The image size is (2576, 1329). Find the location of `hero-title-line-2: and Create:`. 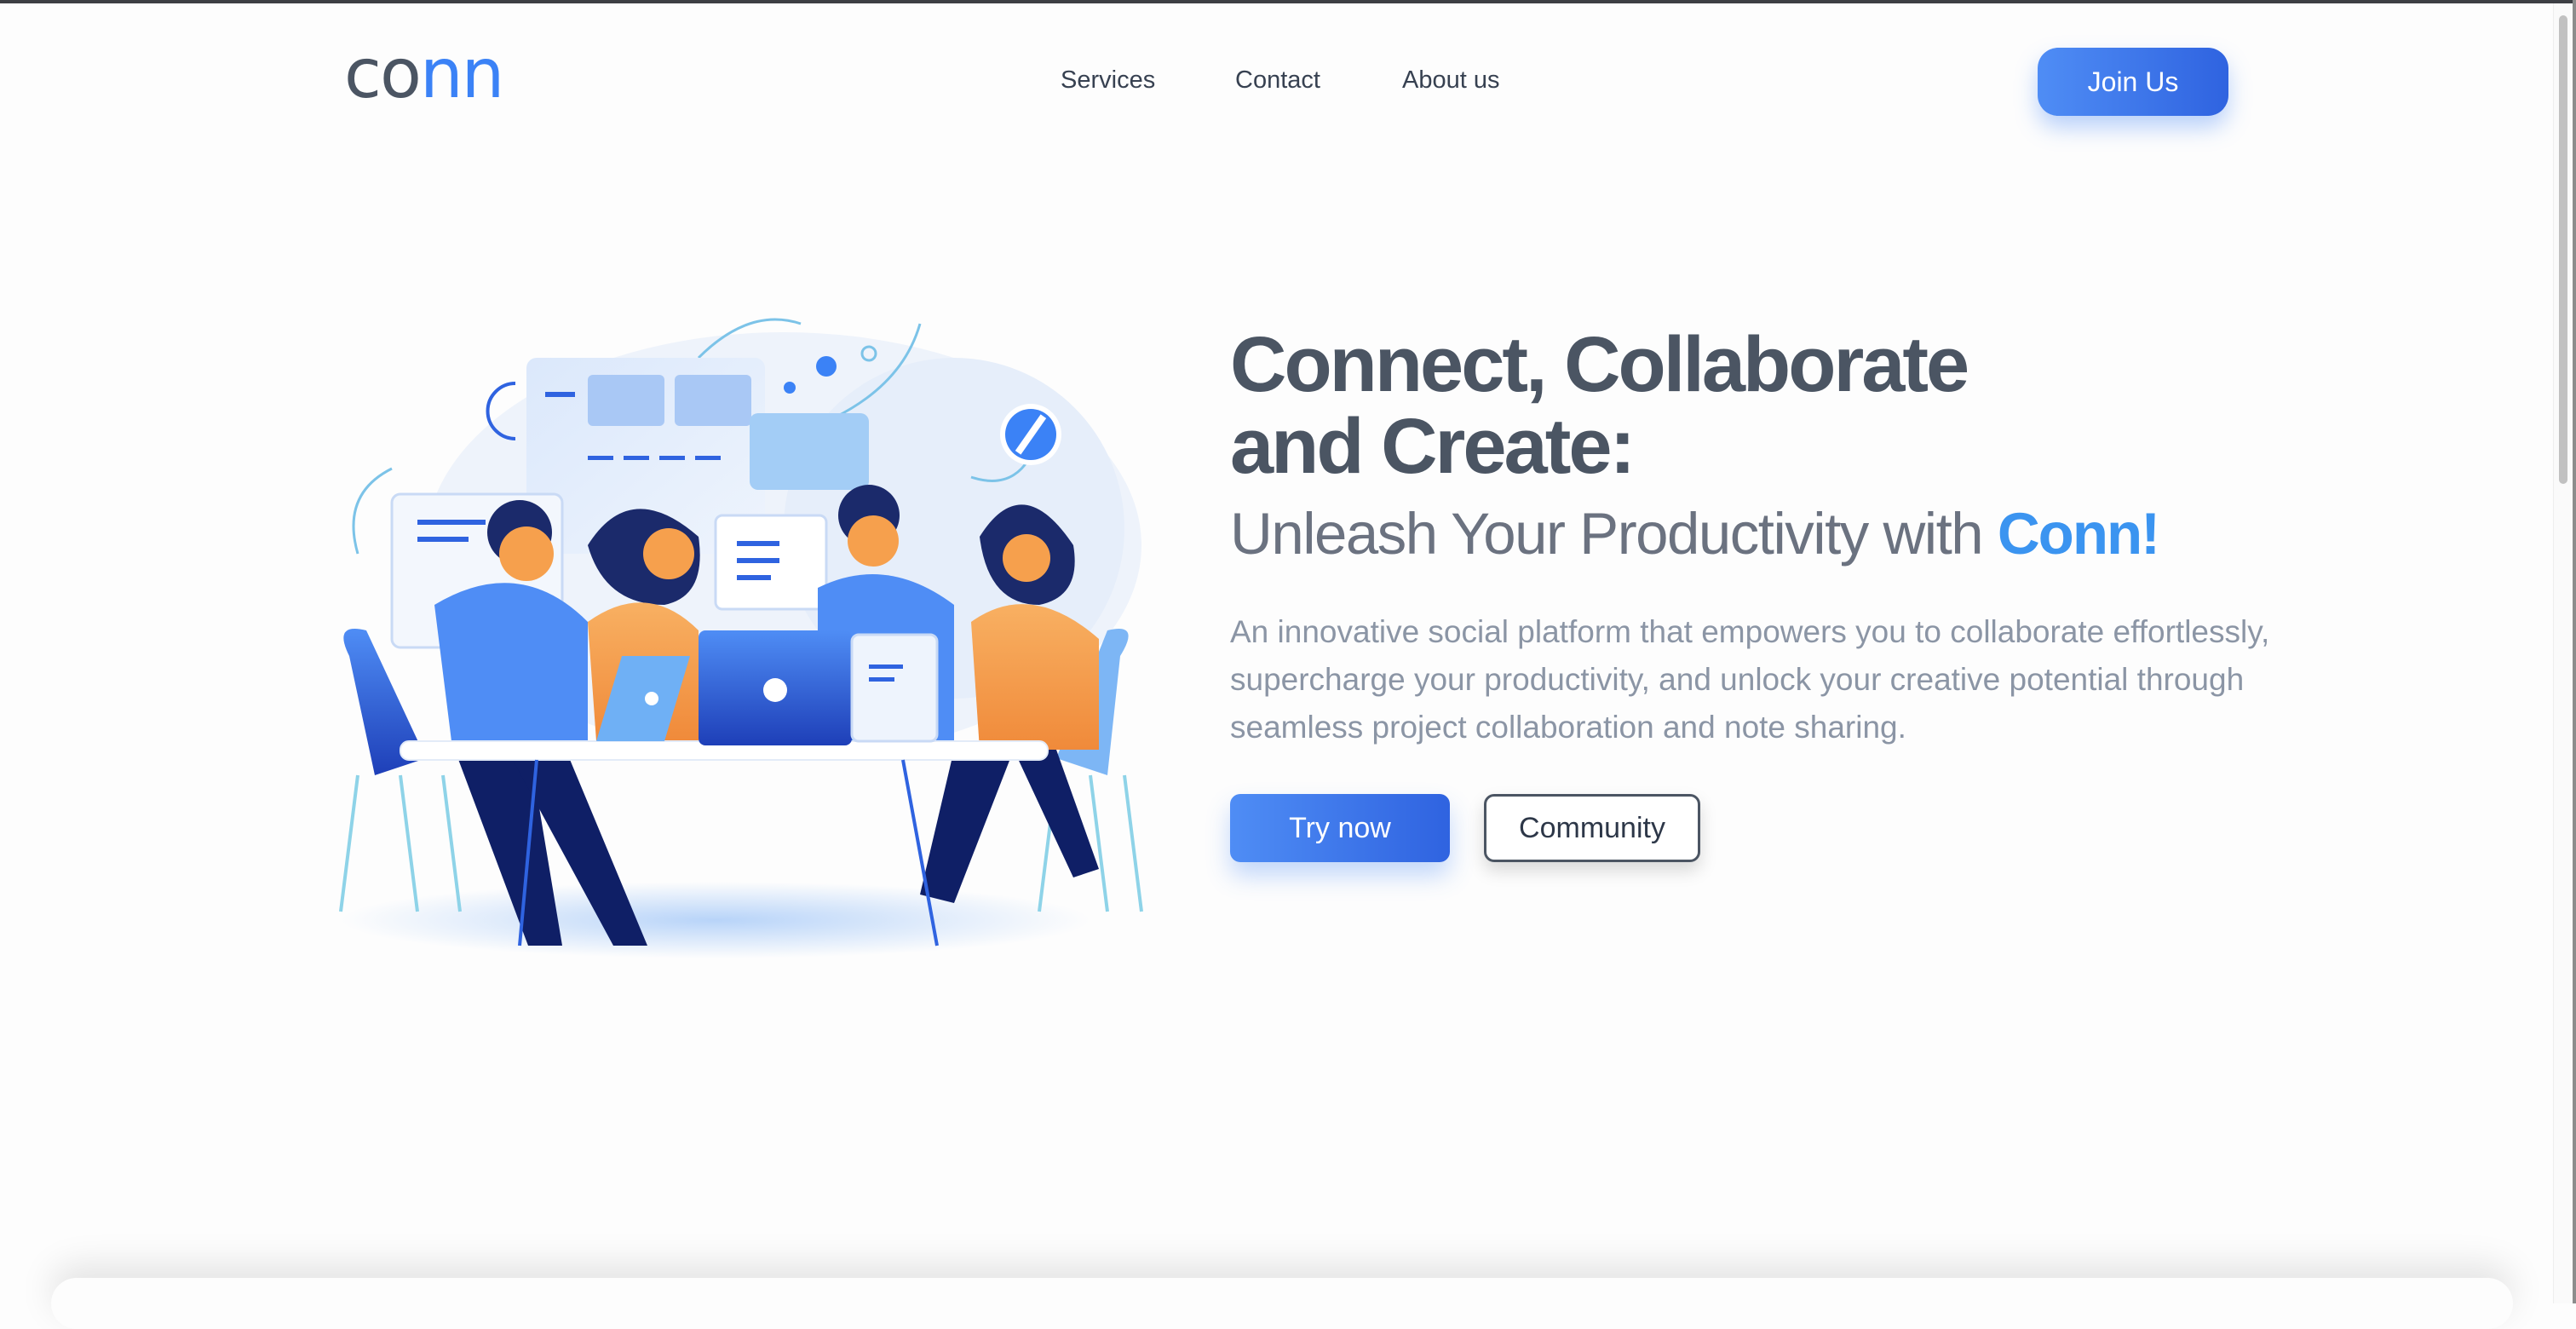

hero-title-line-2: and Create: is located at coordinates (1433, 446).